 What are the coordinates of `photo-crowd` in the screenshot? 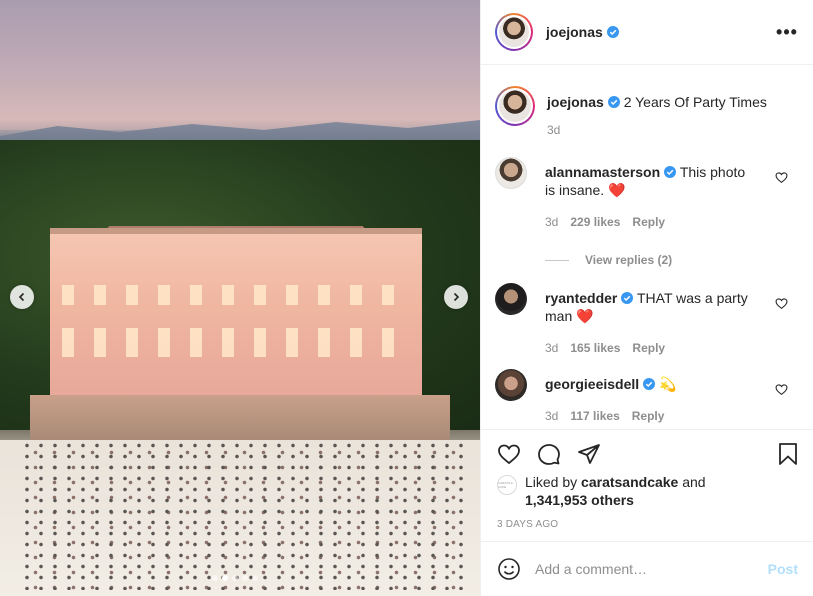 It's located at (245, 515).